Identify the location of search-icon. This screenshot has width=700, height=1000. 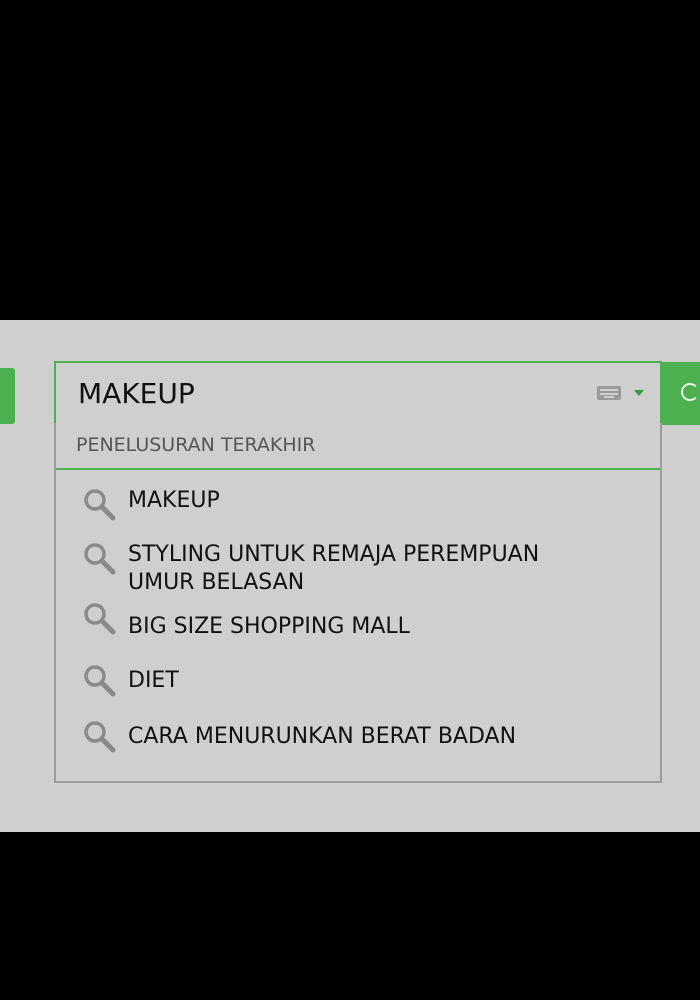
(690, 392).